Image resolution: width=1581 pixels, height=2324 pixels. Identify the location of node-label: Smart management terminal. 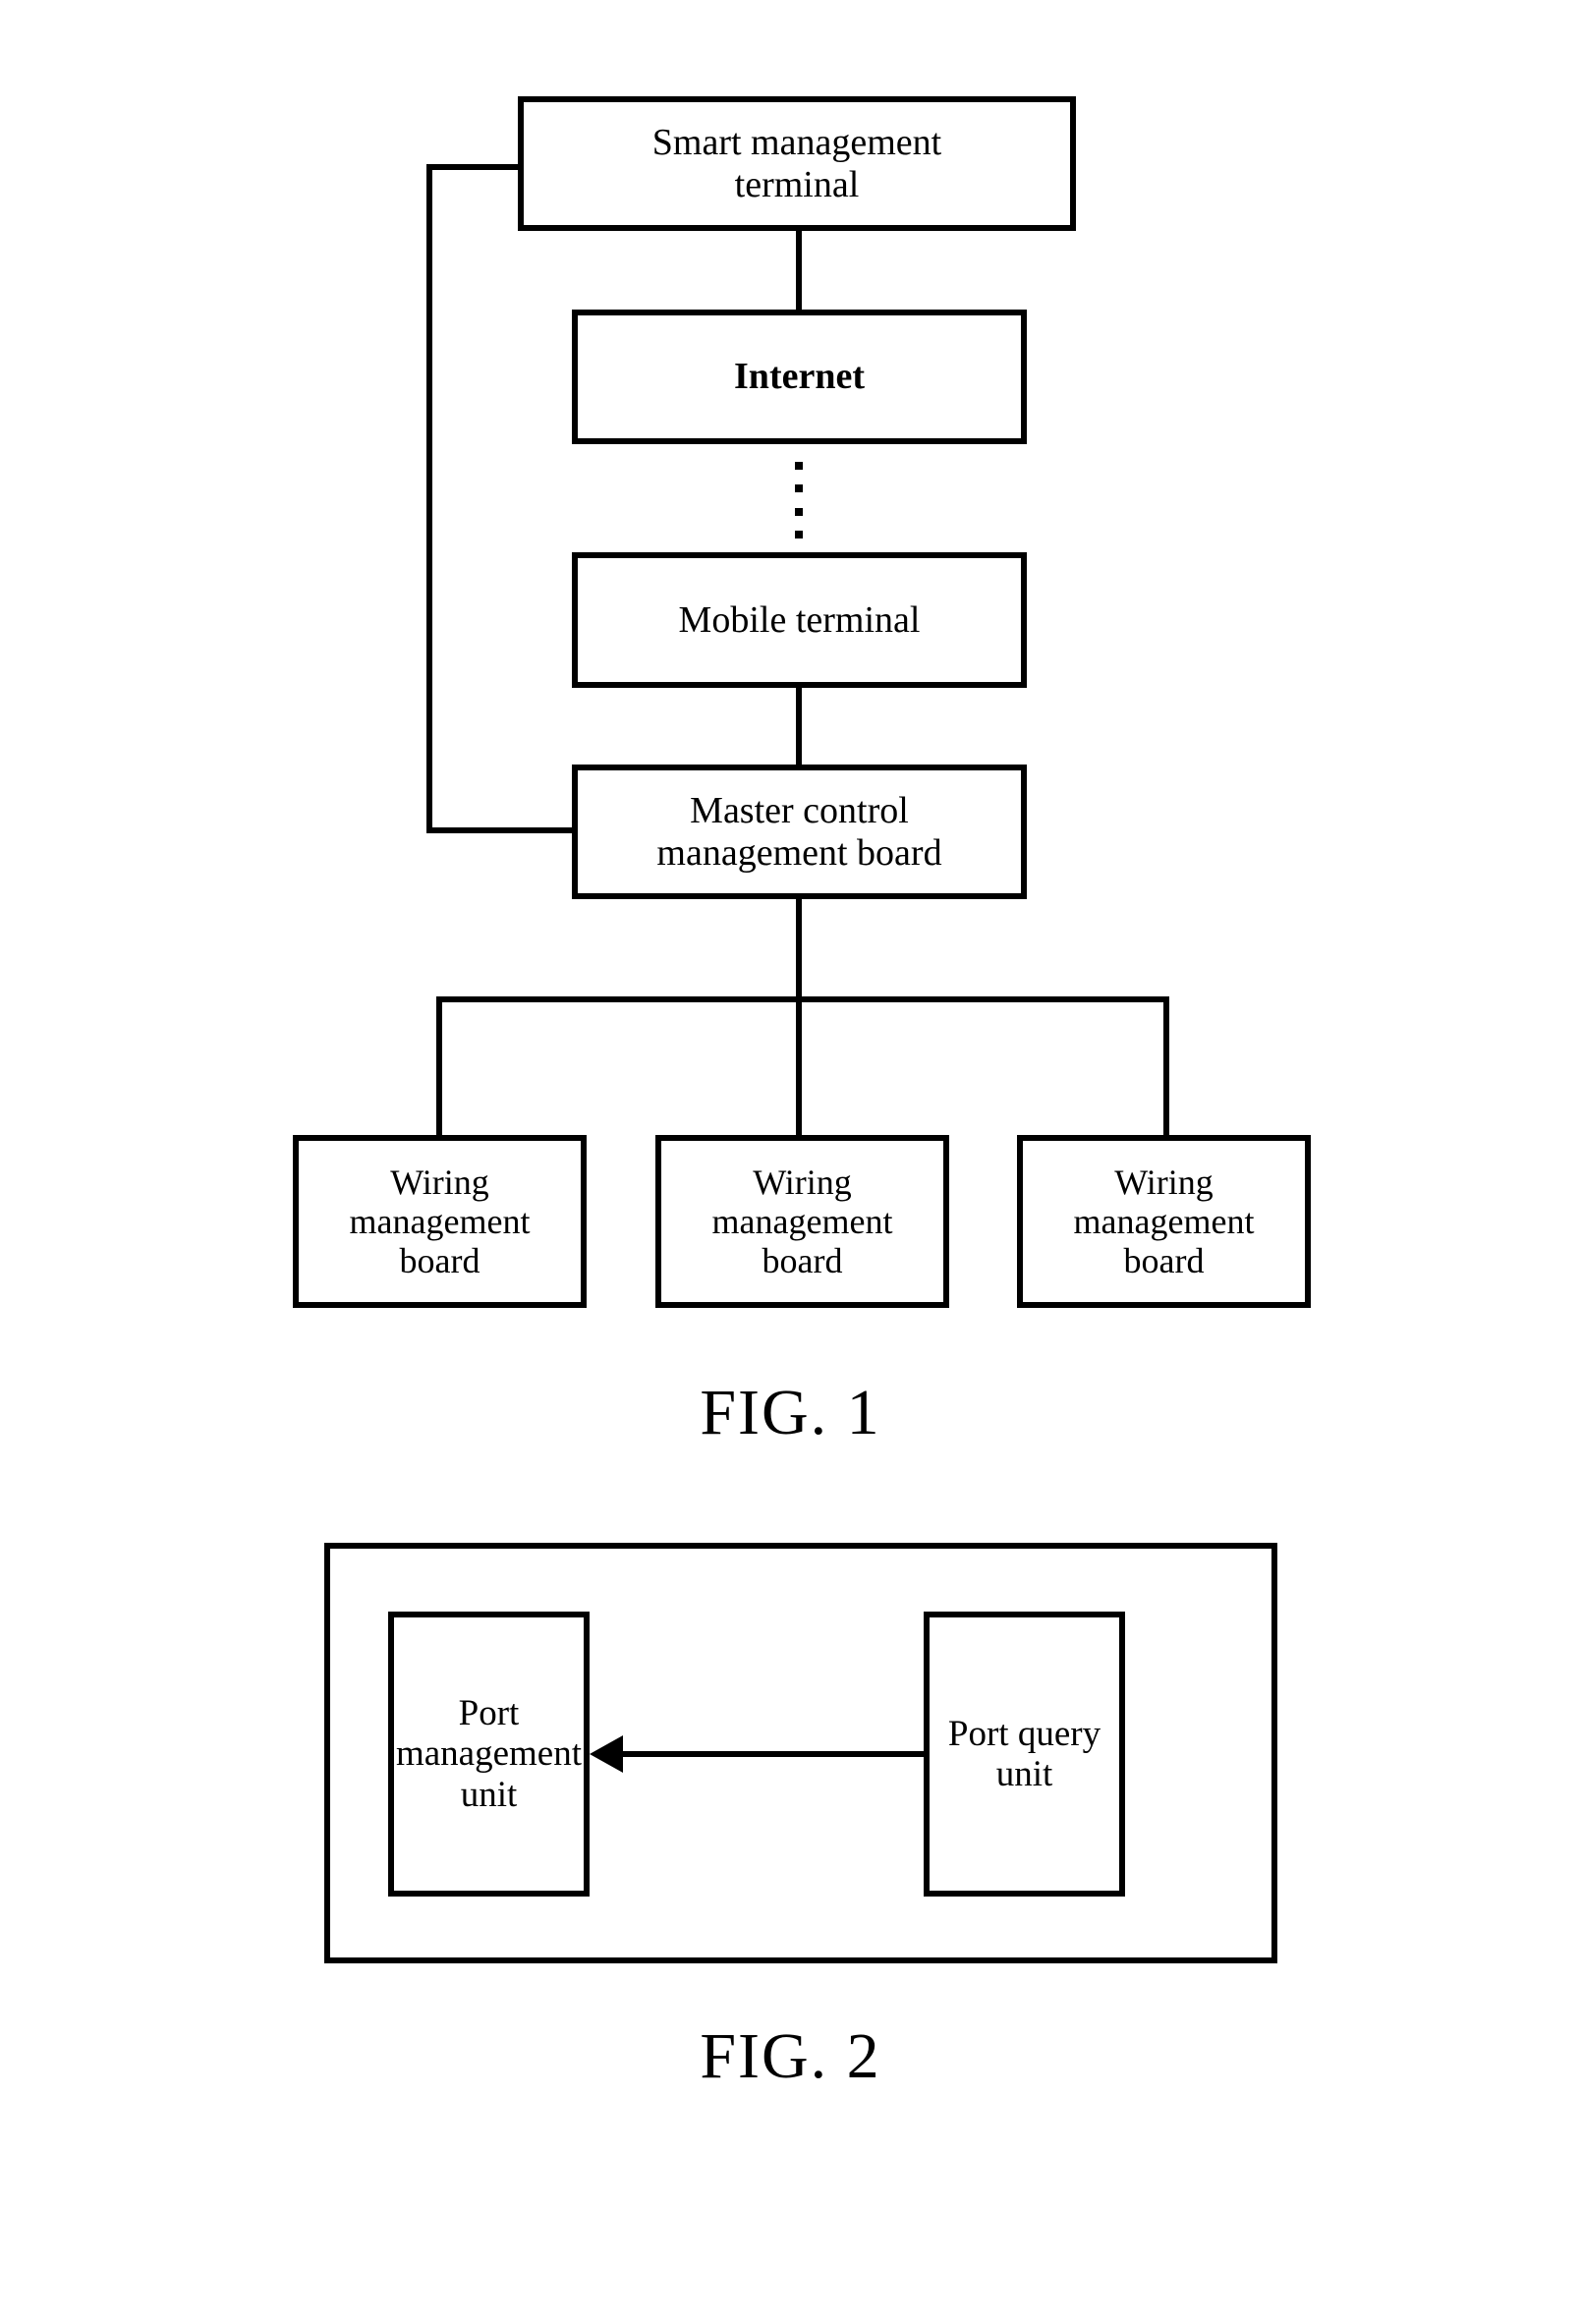
(797, 163).